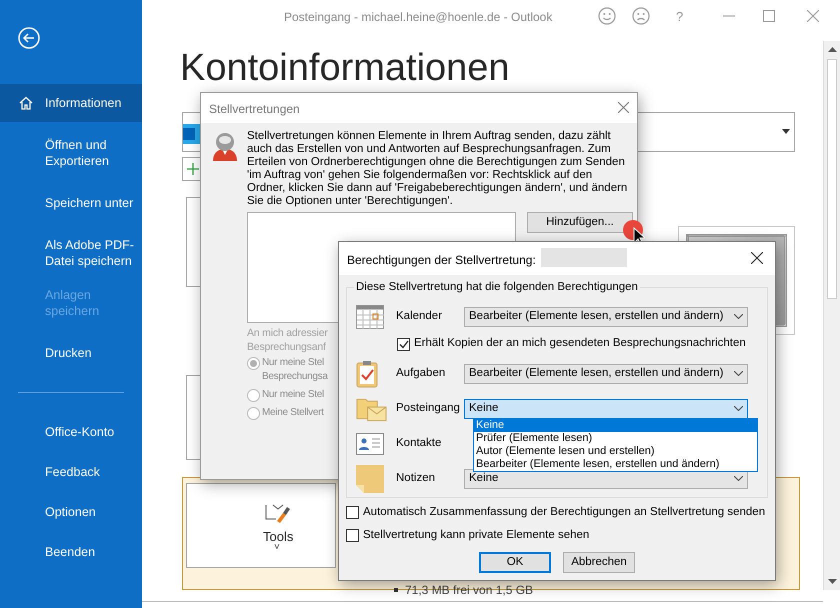 The width and height of the screenshot is (840, 608). What do you see at coordinates (497, 287) in the screenshot?
I see `group-title: Diese Stellvertretung hat die folgenden Berechtigungen` at bounding box center [497, 287].